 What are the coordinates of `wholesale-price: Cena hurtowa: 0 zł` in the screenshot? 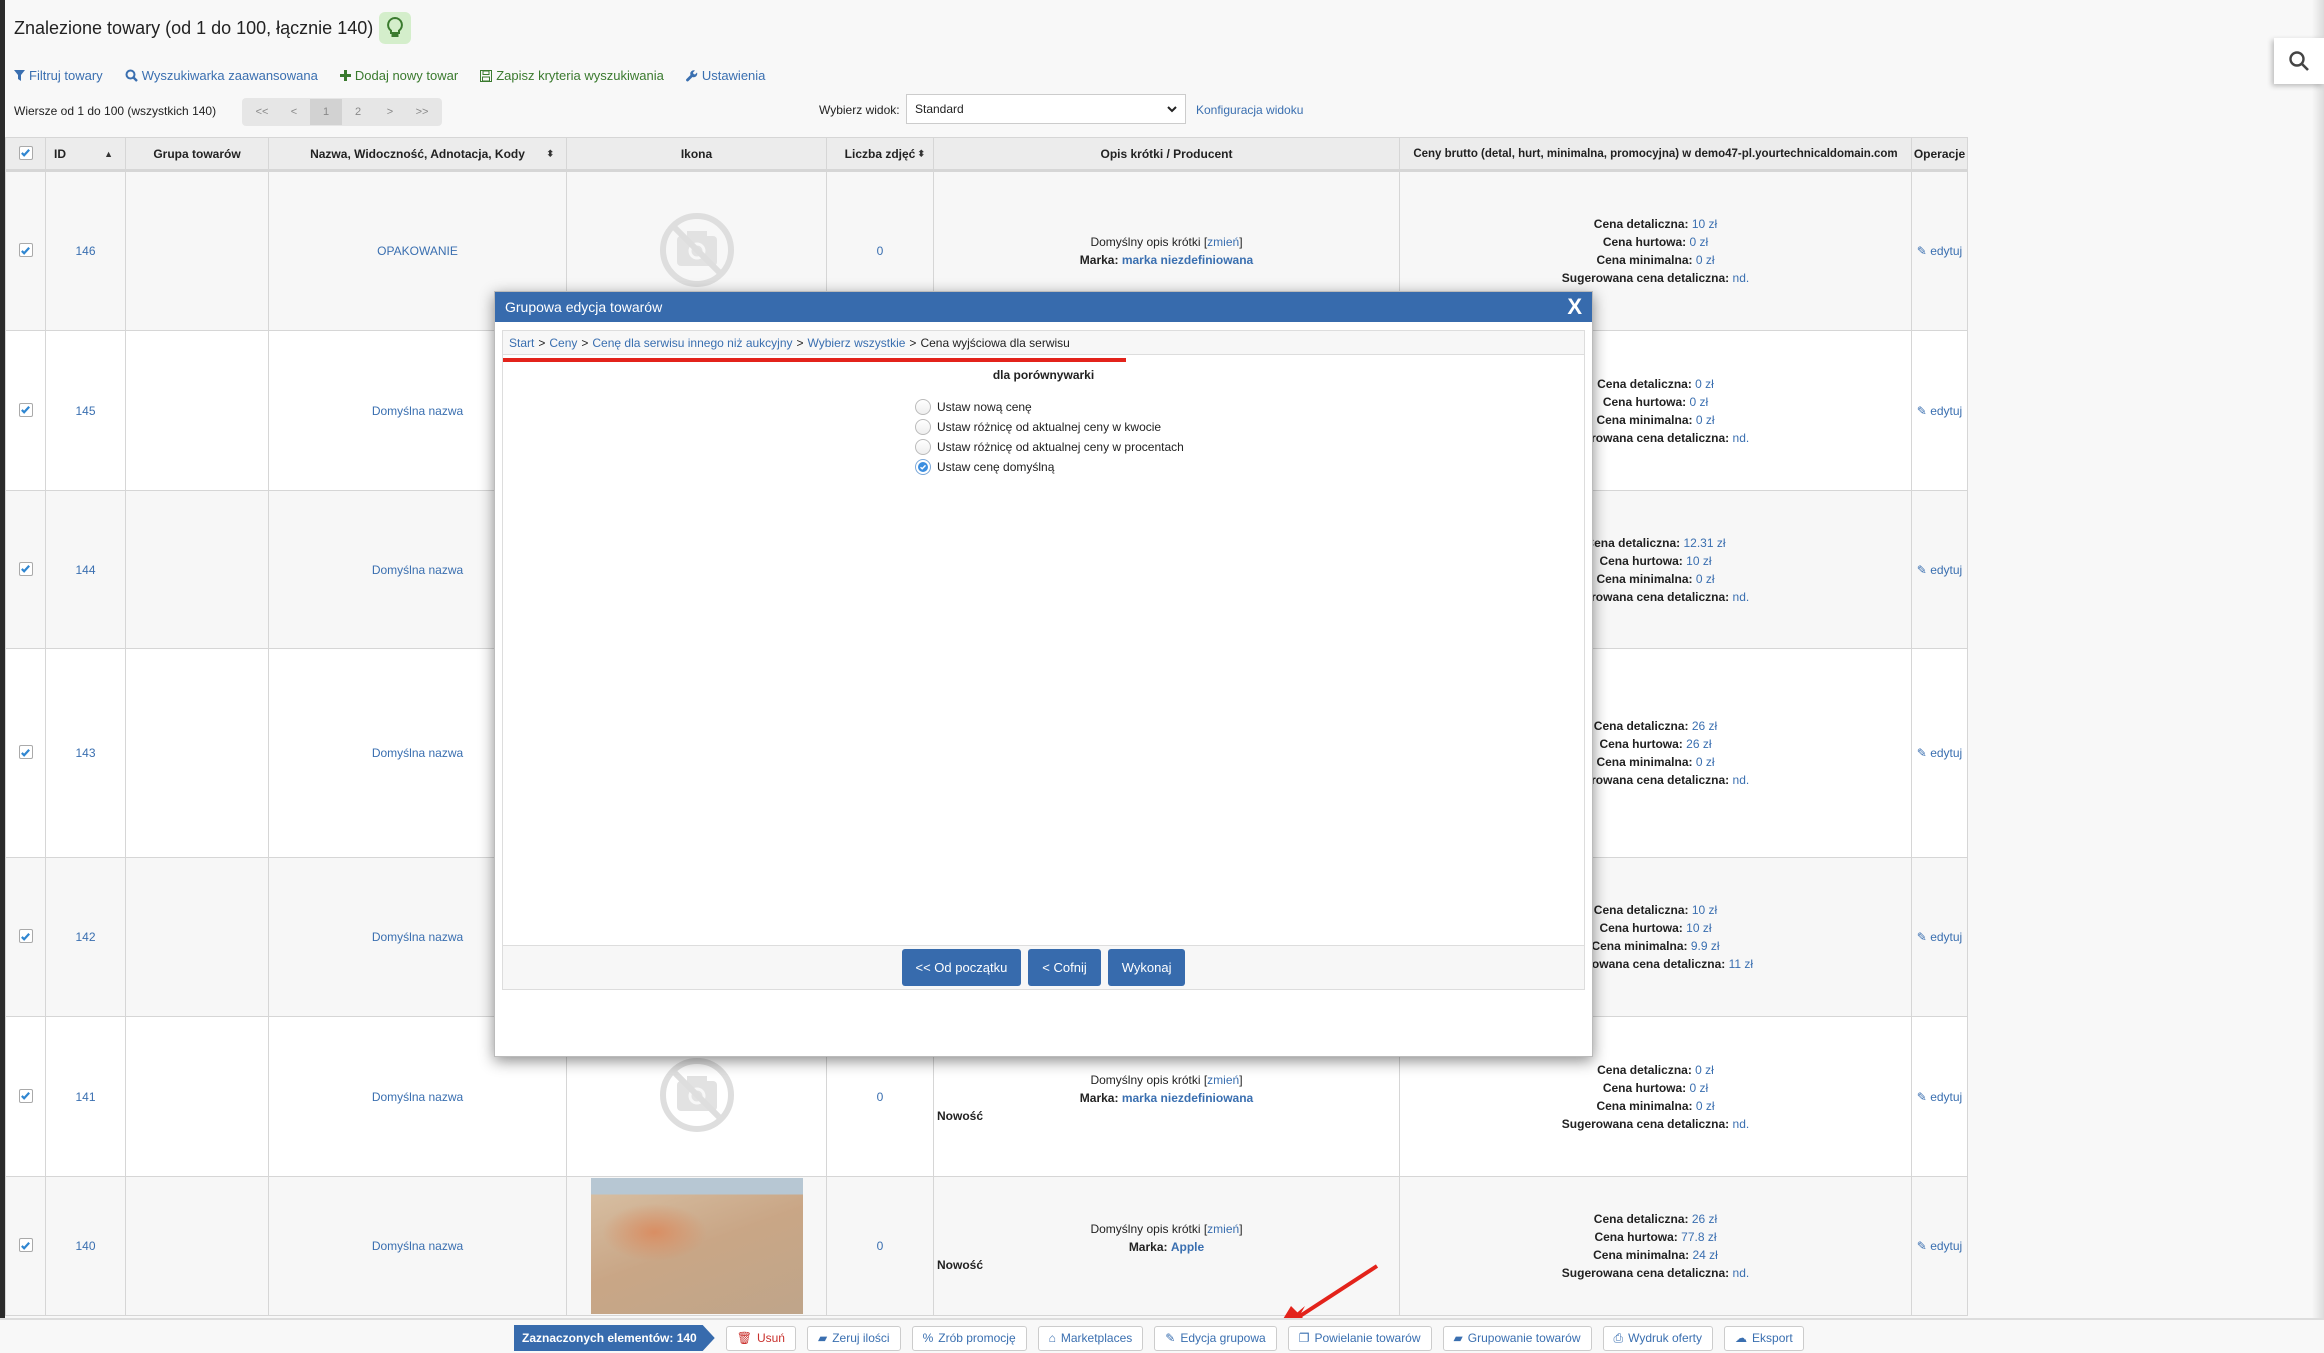 It's located at (1655, 242).